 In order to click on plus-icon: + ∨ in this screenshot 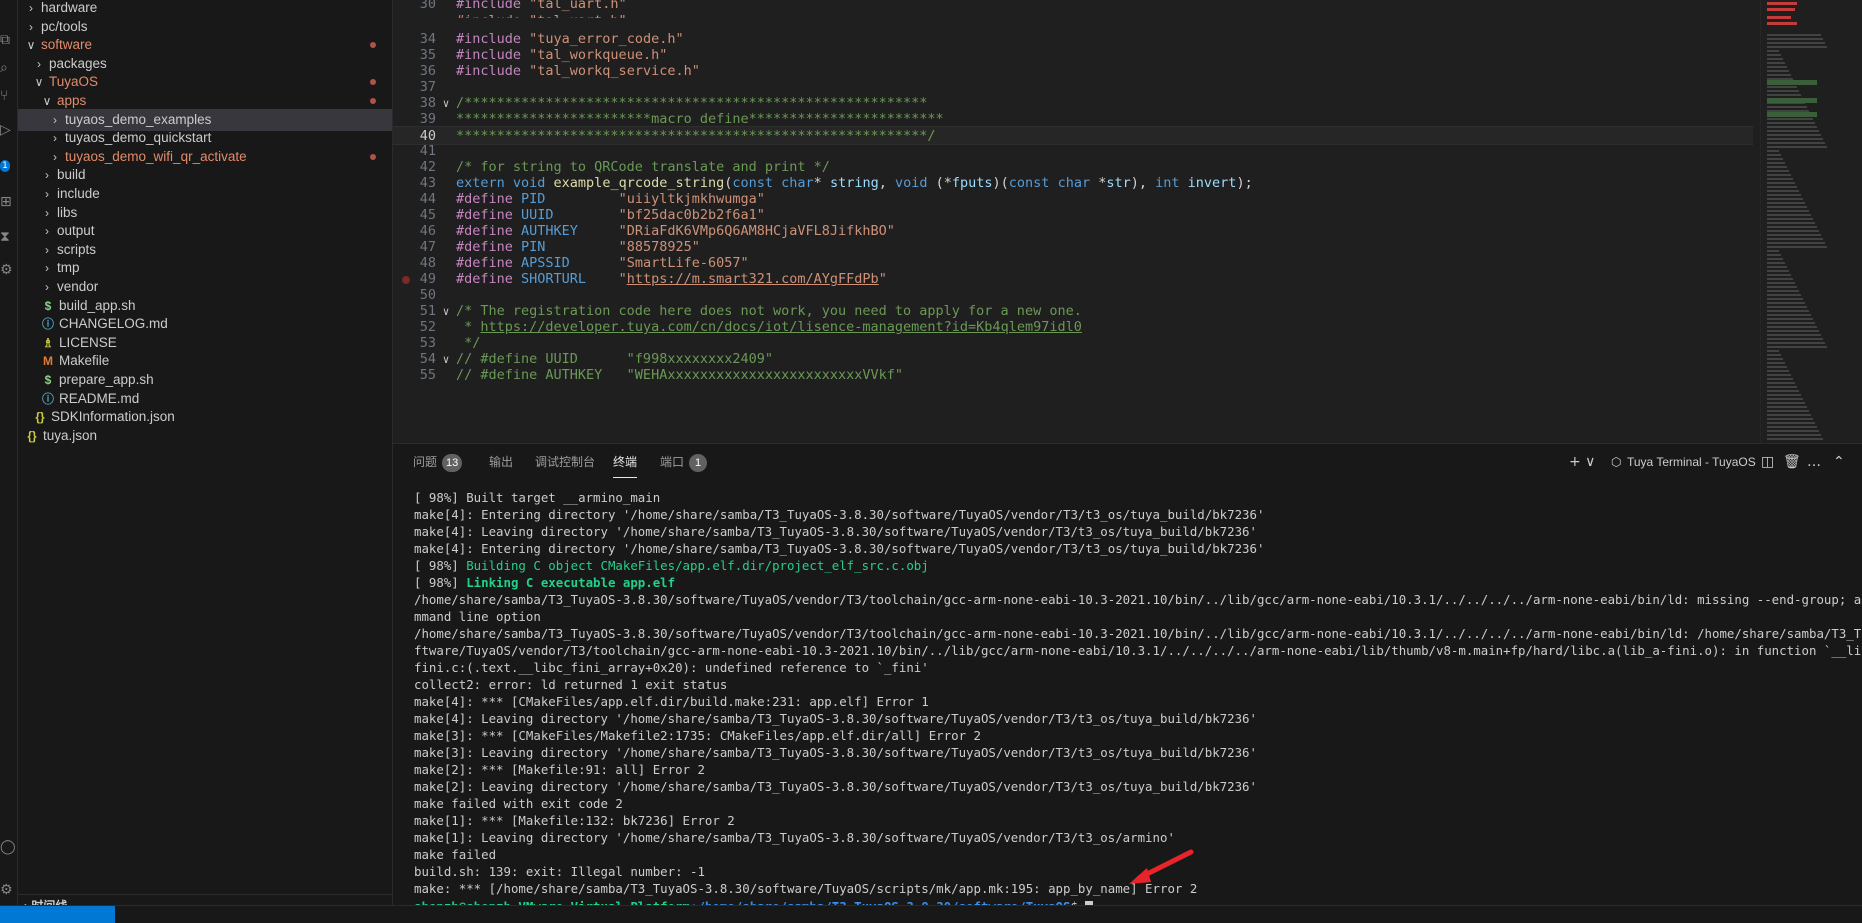, I will do `click(1582, 462)`.